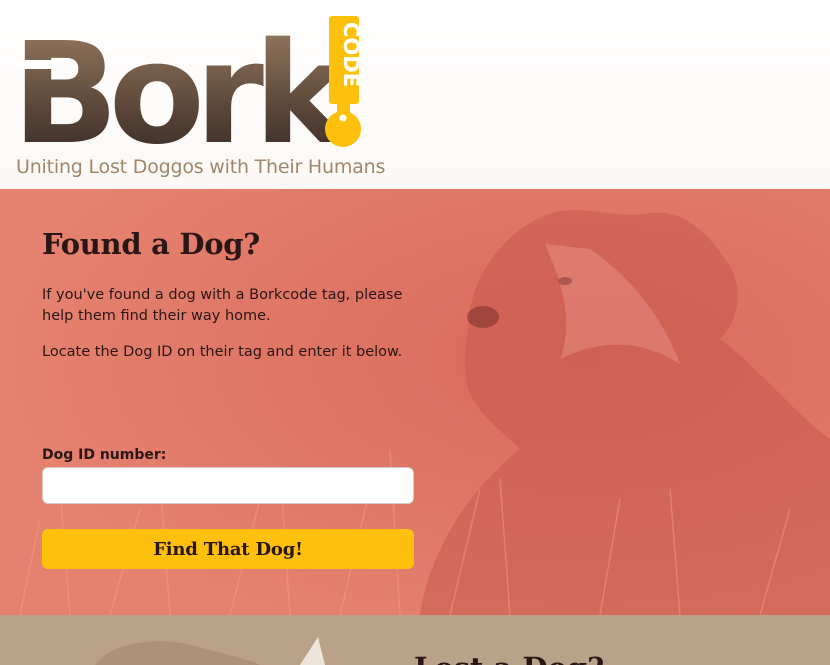 The image size is (830, 665). I want to click on logo-wordmark: Bork, so click(183, 84).